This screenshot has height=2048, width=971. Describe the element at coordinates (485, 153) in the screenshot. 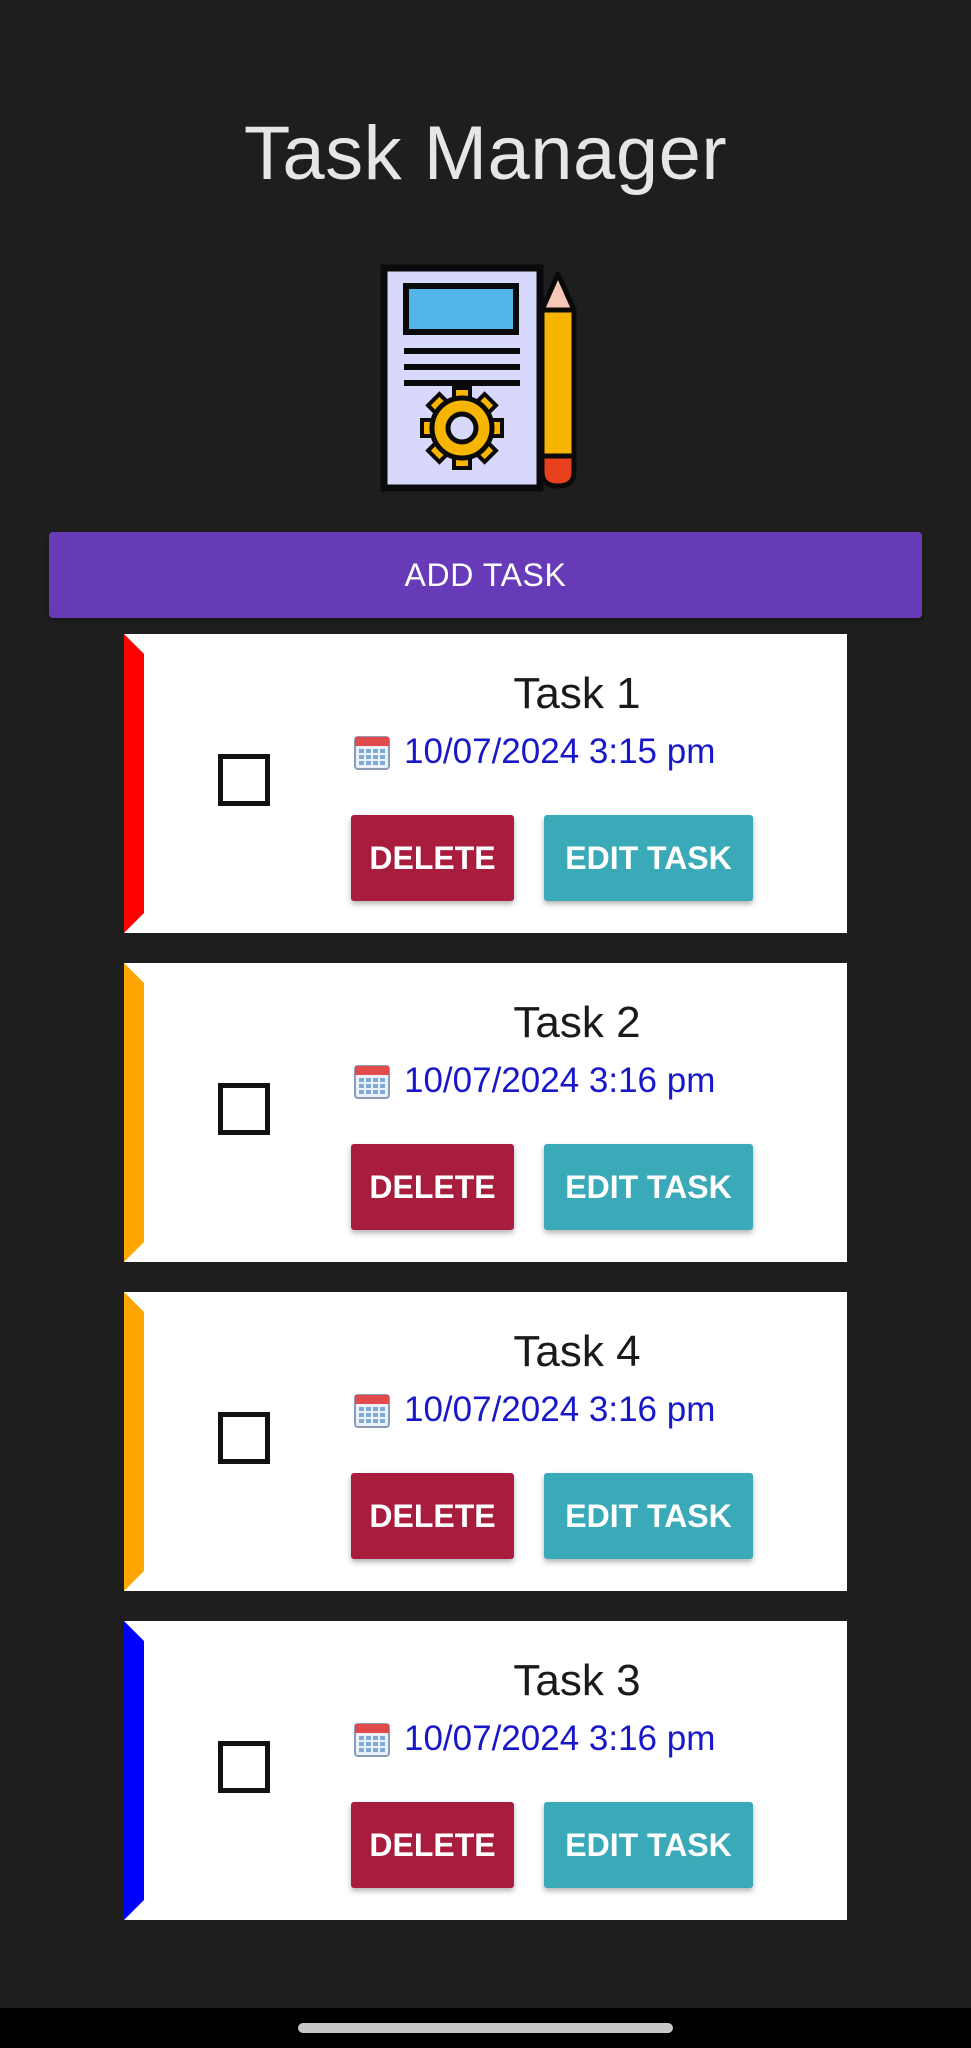

I see `page-title: Task Manager` at that location.